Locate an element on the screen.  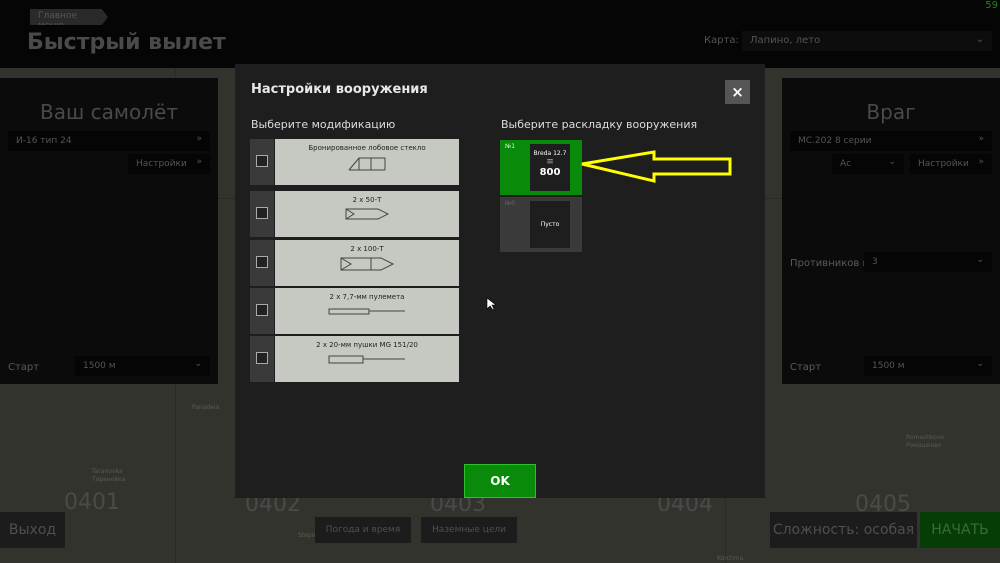
ok-button: OK is located at coordinates (500, 481).